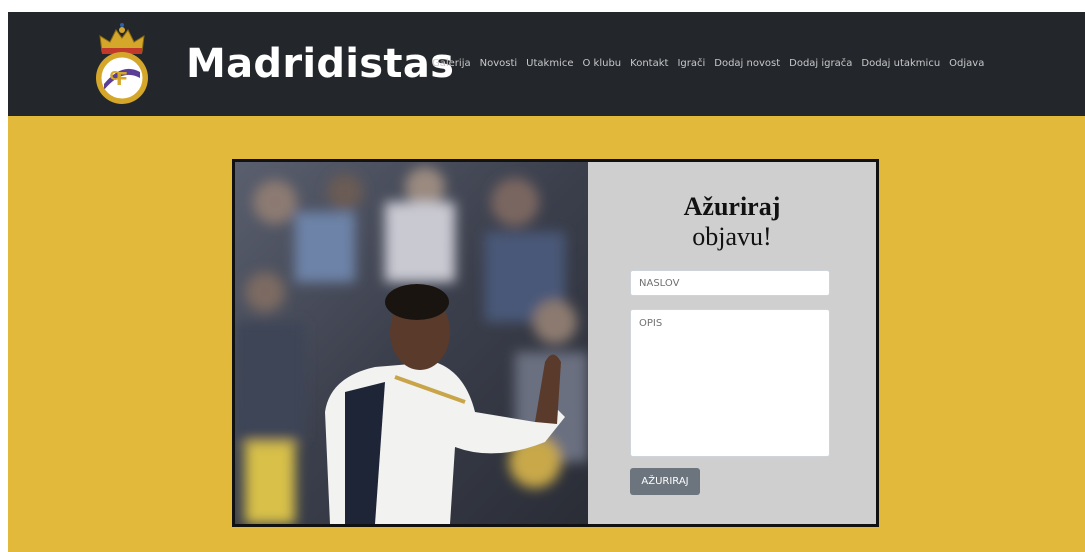  What do you see at coordinates (649, 63) in the screenshot?
I see `nav-item-kontakt: Kontakt` at bounding box center [649, 63].